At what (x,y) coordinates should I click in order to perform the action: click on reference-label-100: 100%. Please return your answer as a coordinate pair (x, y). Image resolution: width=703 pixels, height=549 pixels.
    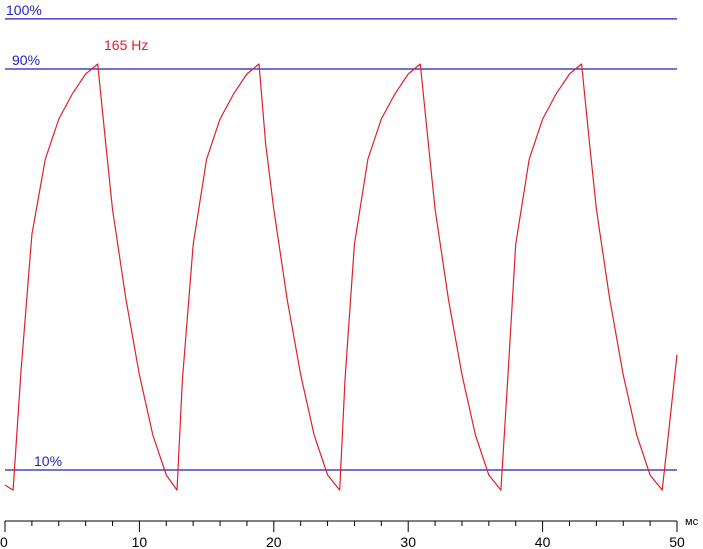
    Looking at the image, I should click on (24, 10).